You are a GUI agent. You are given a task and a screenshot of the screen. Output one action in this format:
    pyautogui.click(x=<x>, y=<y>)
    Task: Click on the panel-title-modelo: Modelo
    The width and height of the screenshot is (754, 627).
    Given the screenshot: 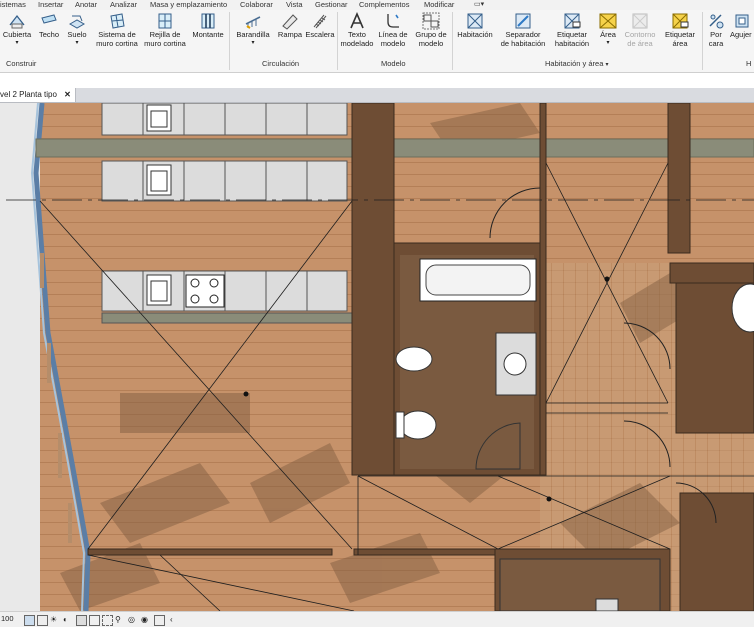 What is the action you would take?
    pyautogui.click(x=393, y=63)
    